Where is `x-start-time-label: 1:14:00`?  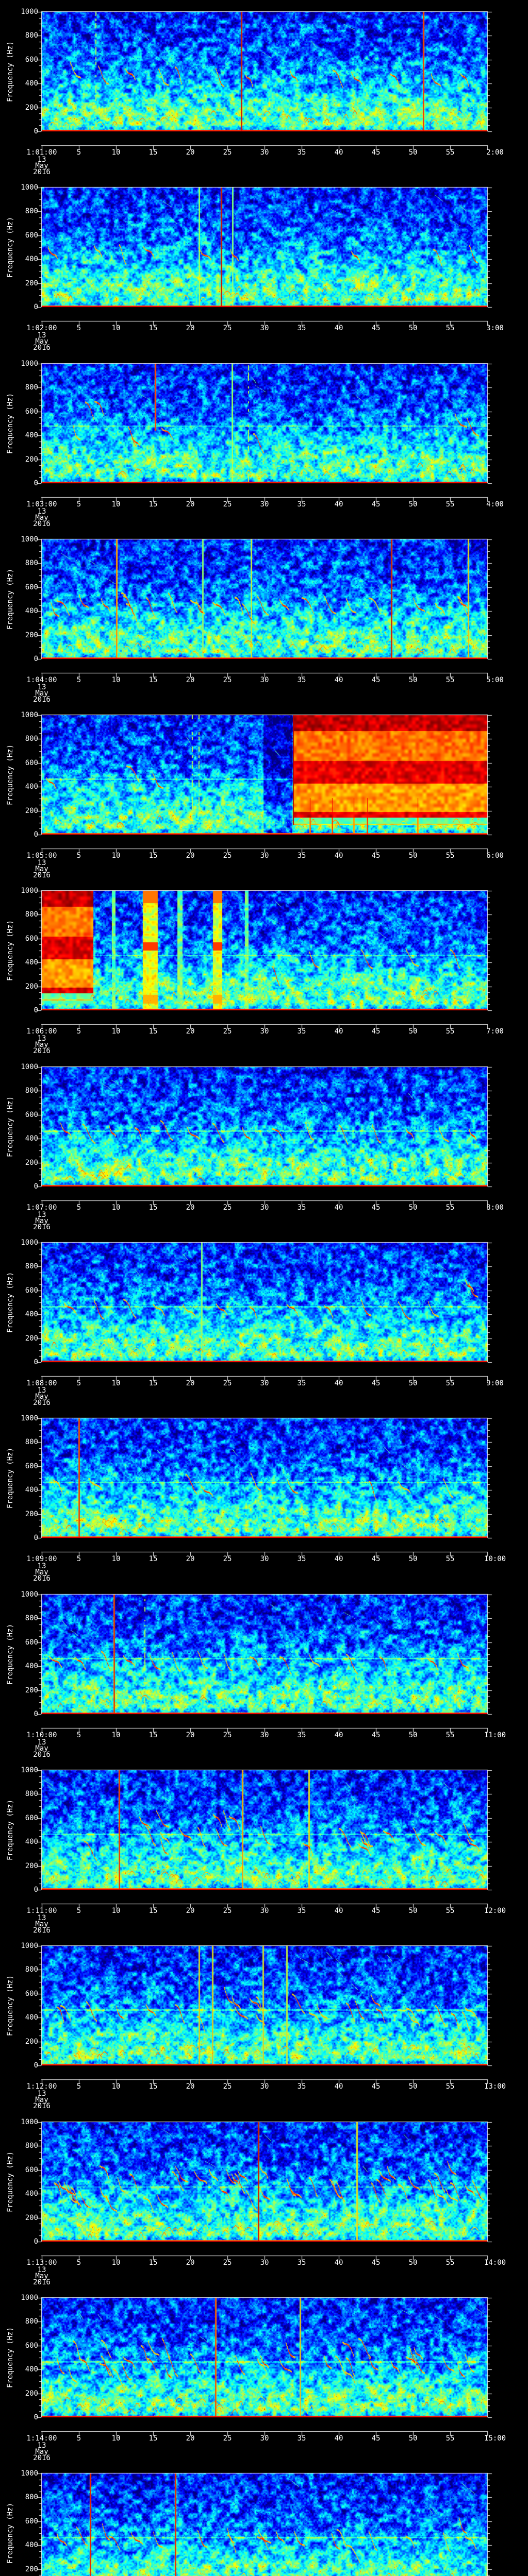 x-start-time-label: 1:14:00 is located at coordinates (41, 2438).